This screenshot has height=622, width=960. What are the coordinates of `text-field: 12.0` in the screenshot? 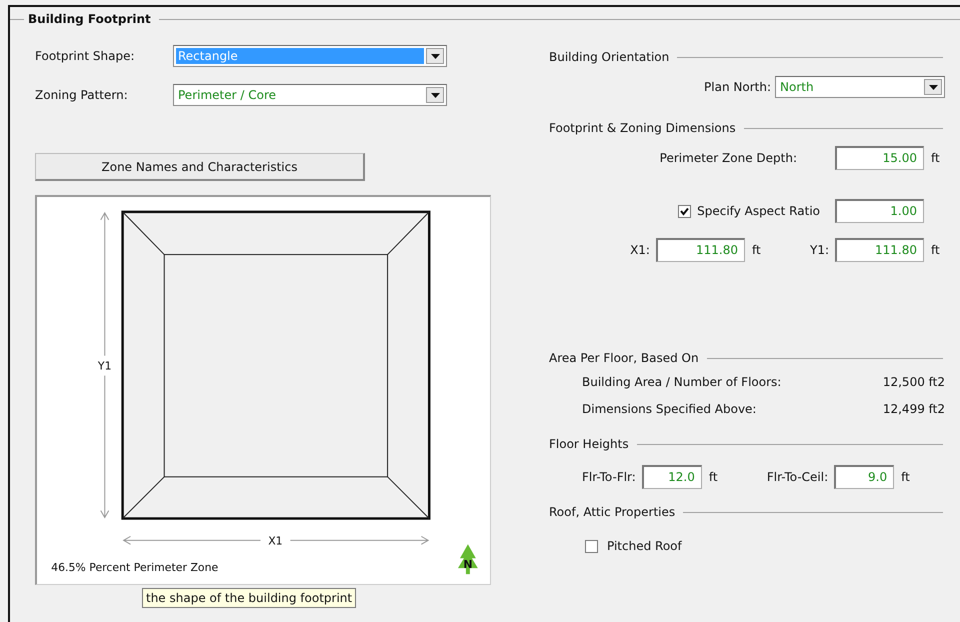 It's located at (672, 477).